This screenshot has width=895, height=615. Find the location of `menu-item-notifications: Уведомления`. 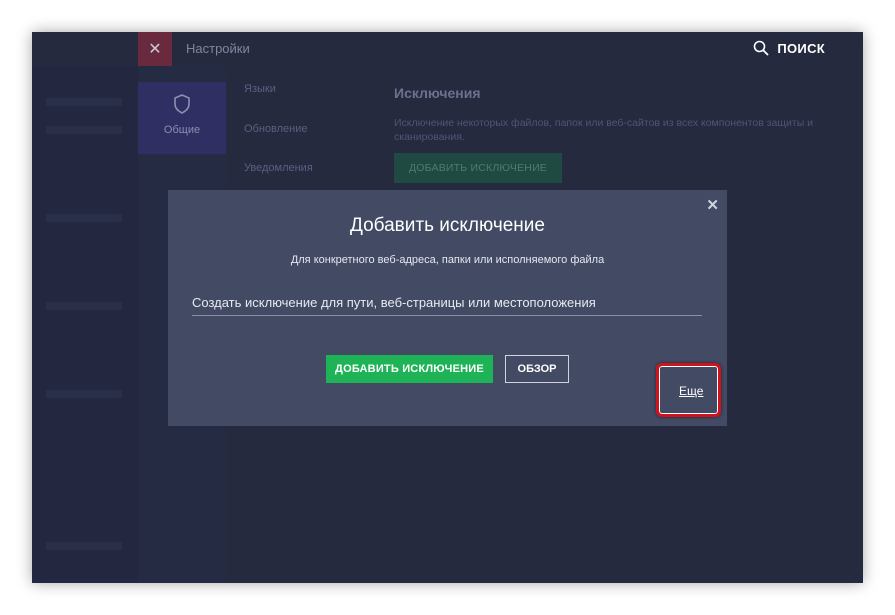

menu-item-notifications: Уведомления is located at coordinates (278, 168).